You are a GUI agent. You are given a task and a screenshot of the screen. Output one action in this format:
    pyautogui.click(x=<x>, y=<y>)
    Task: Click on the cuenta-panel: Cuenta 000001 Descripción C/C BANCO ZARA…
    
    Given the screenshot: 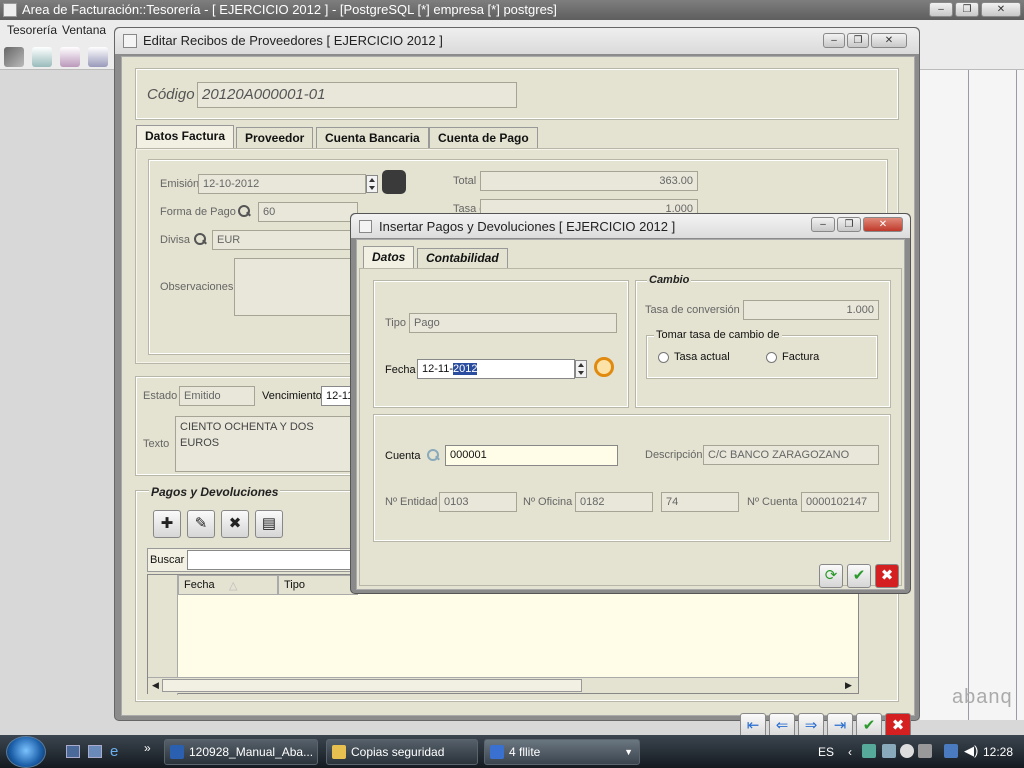 What is the action you would take?
    pyautogui.click(x=632, y=478)
    